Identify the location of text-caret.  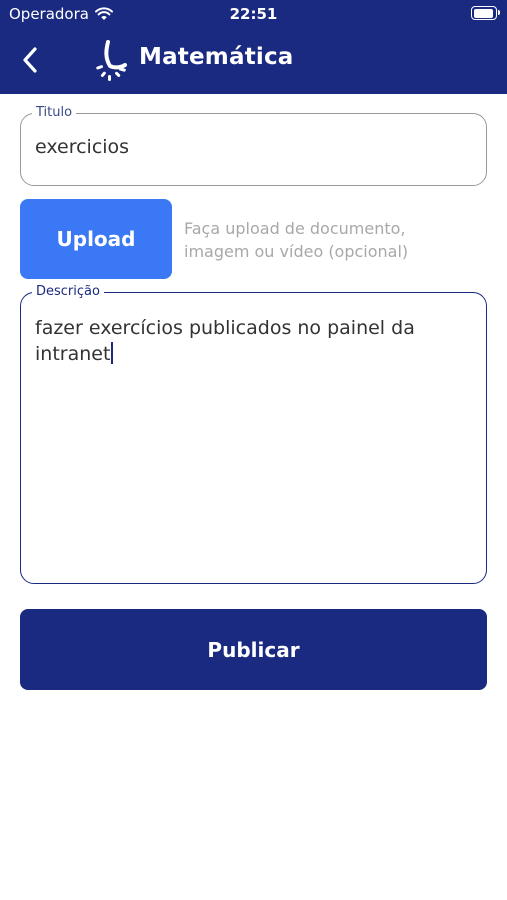
(112, 353).